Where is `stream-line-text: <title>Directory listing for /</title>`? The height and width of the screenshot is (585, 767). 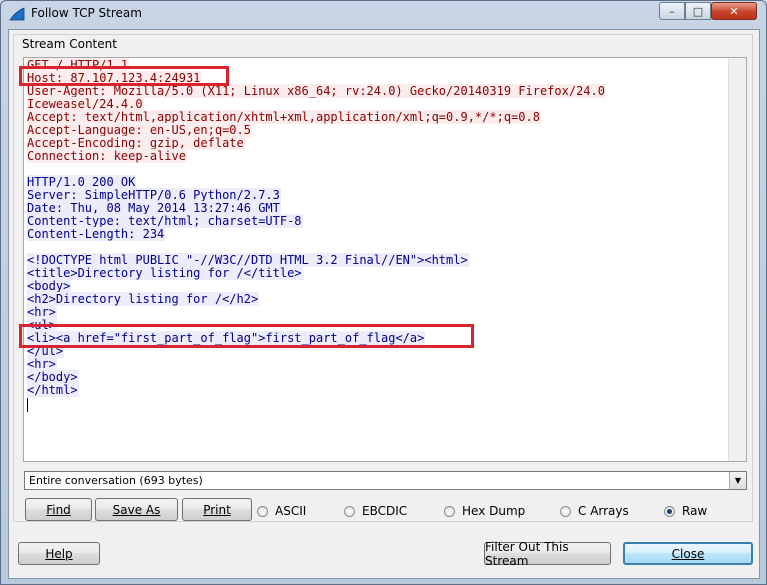
stream-line-text: <title>Directory listing for /</title> is located at coordinates (165, 273).